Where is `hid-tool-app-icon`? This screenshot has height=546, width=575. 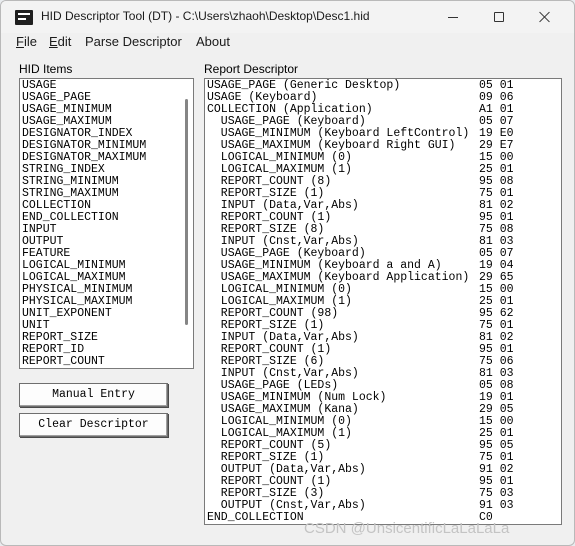
hid-tool-app-icon is located at coordinates (24, 17).